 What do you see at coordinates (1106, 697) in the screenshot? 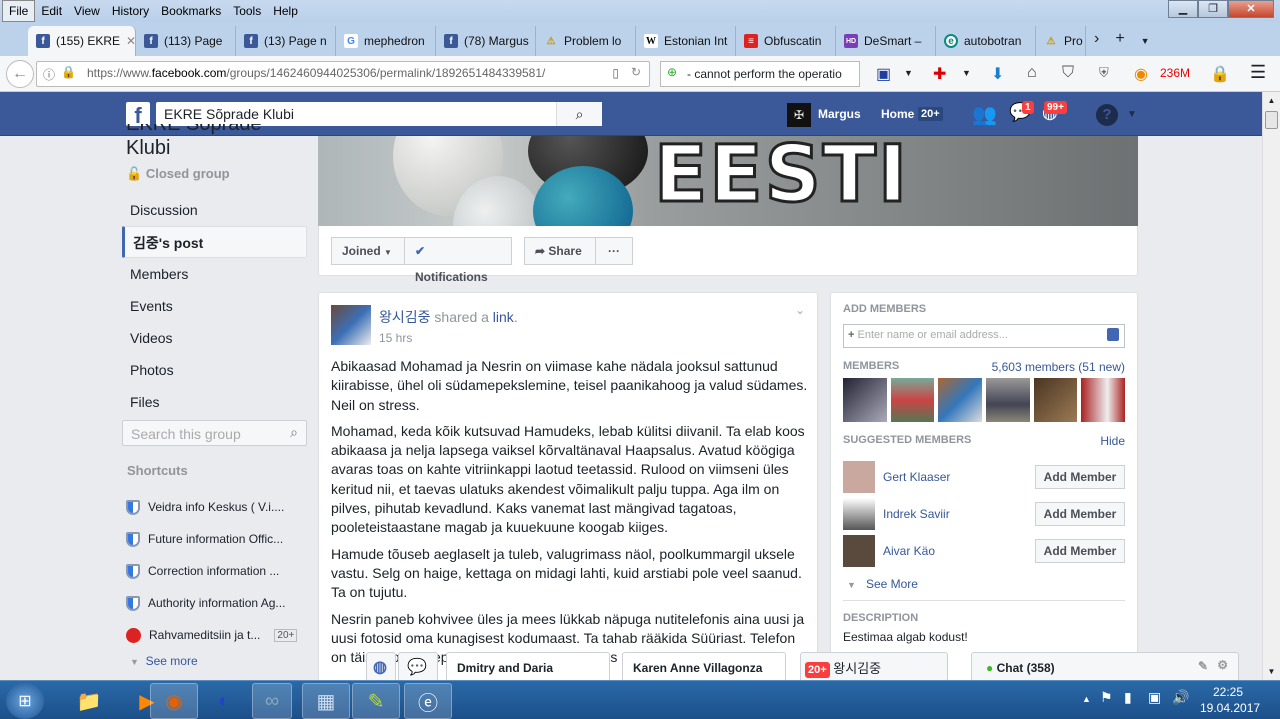
I see `action-center-flag-icon: ⚑` at bounding box center [1106, 697].